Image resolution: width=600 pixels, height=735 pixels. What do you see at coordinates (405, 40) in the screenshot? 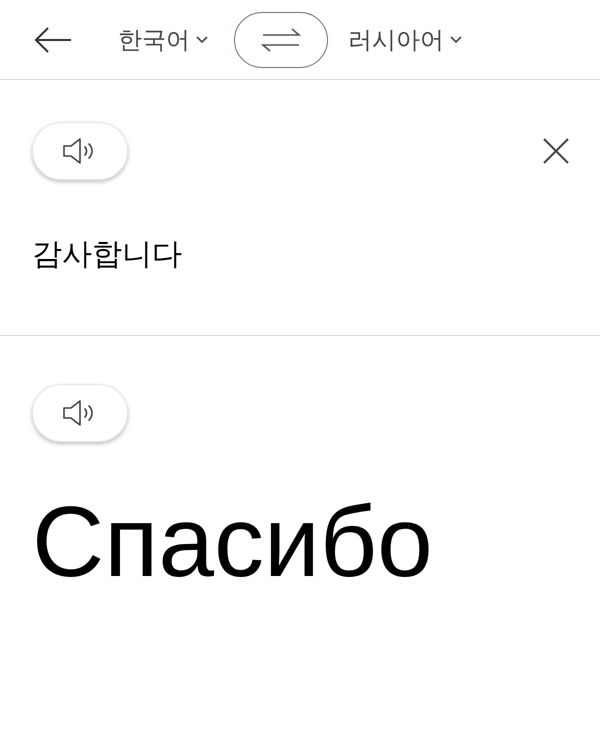
I see `target-language-dropdown: 러시아어` at bounding box center [405, 40].